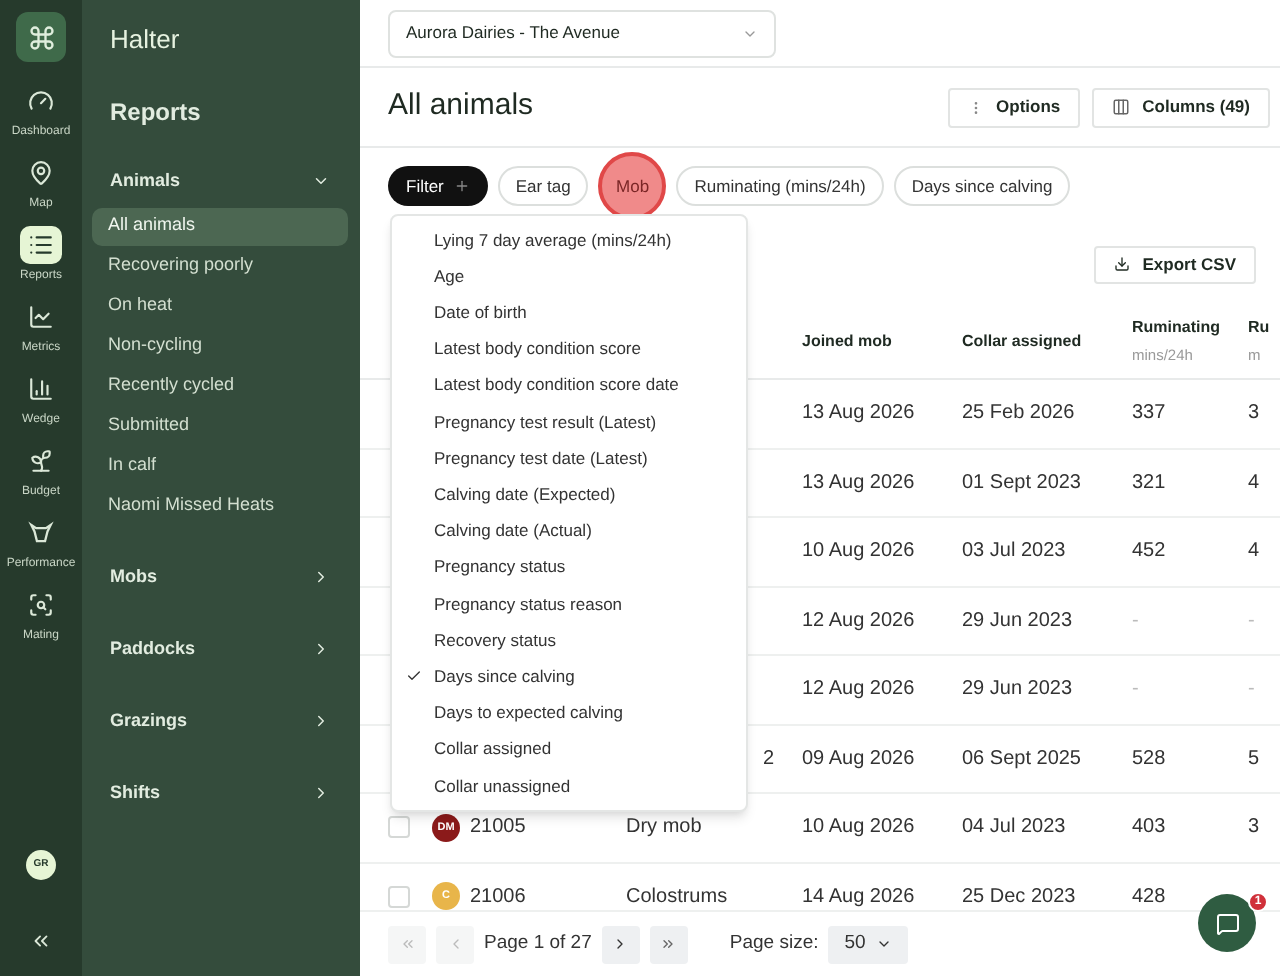  What do you see at coordinates (1149, 828) in the screenshot?
I see `table-cell-text: 403` at bounding box center [1149, 828].